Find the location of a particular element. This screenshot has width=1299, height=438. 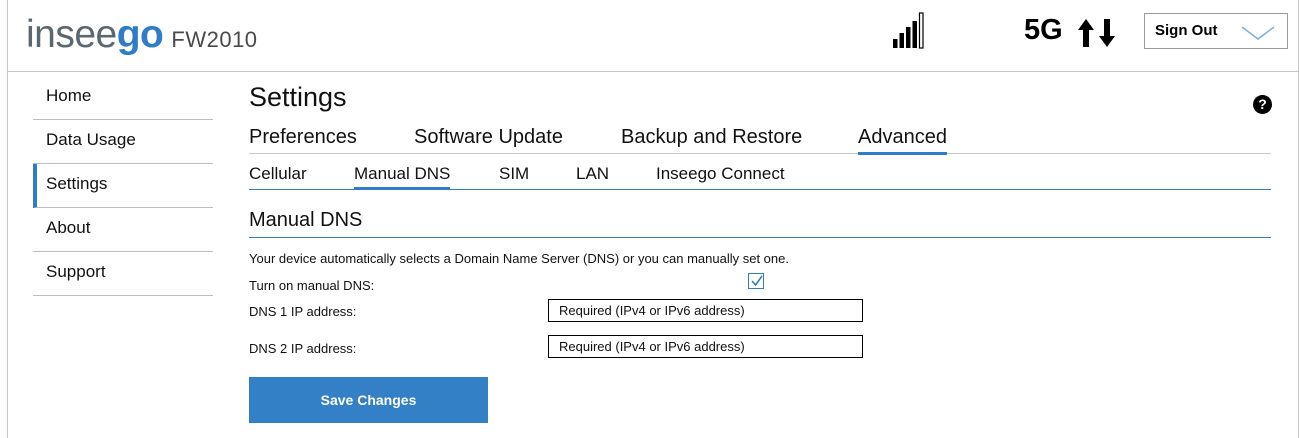

page-title: Settings is located at coordinates (298, 97).